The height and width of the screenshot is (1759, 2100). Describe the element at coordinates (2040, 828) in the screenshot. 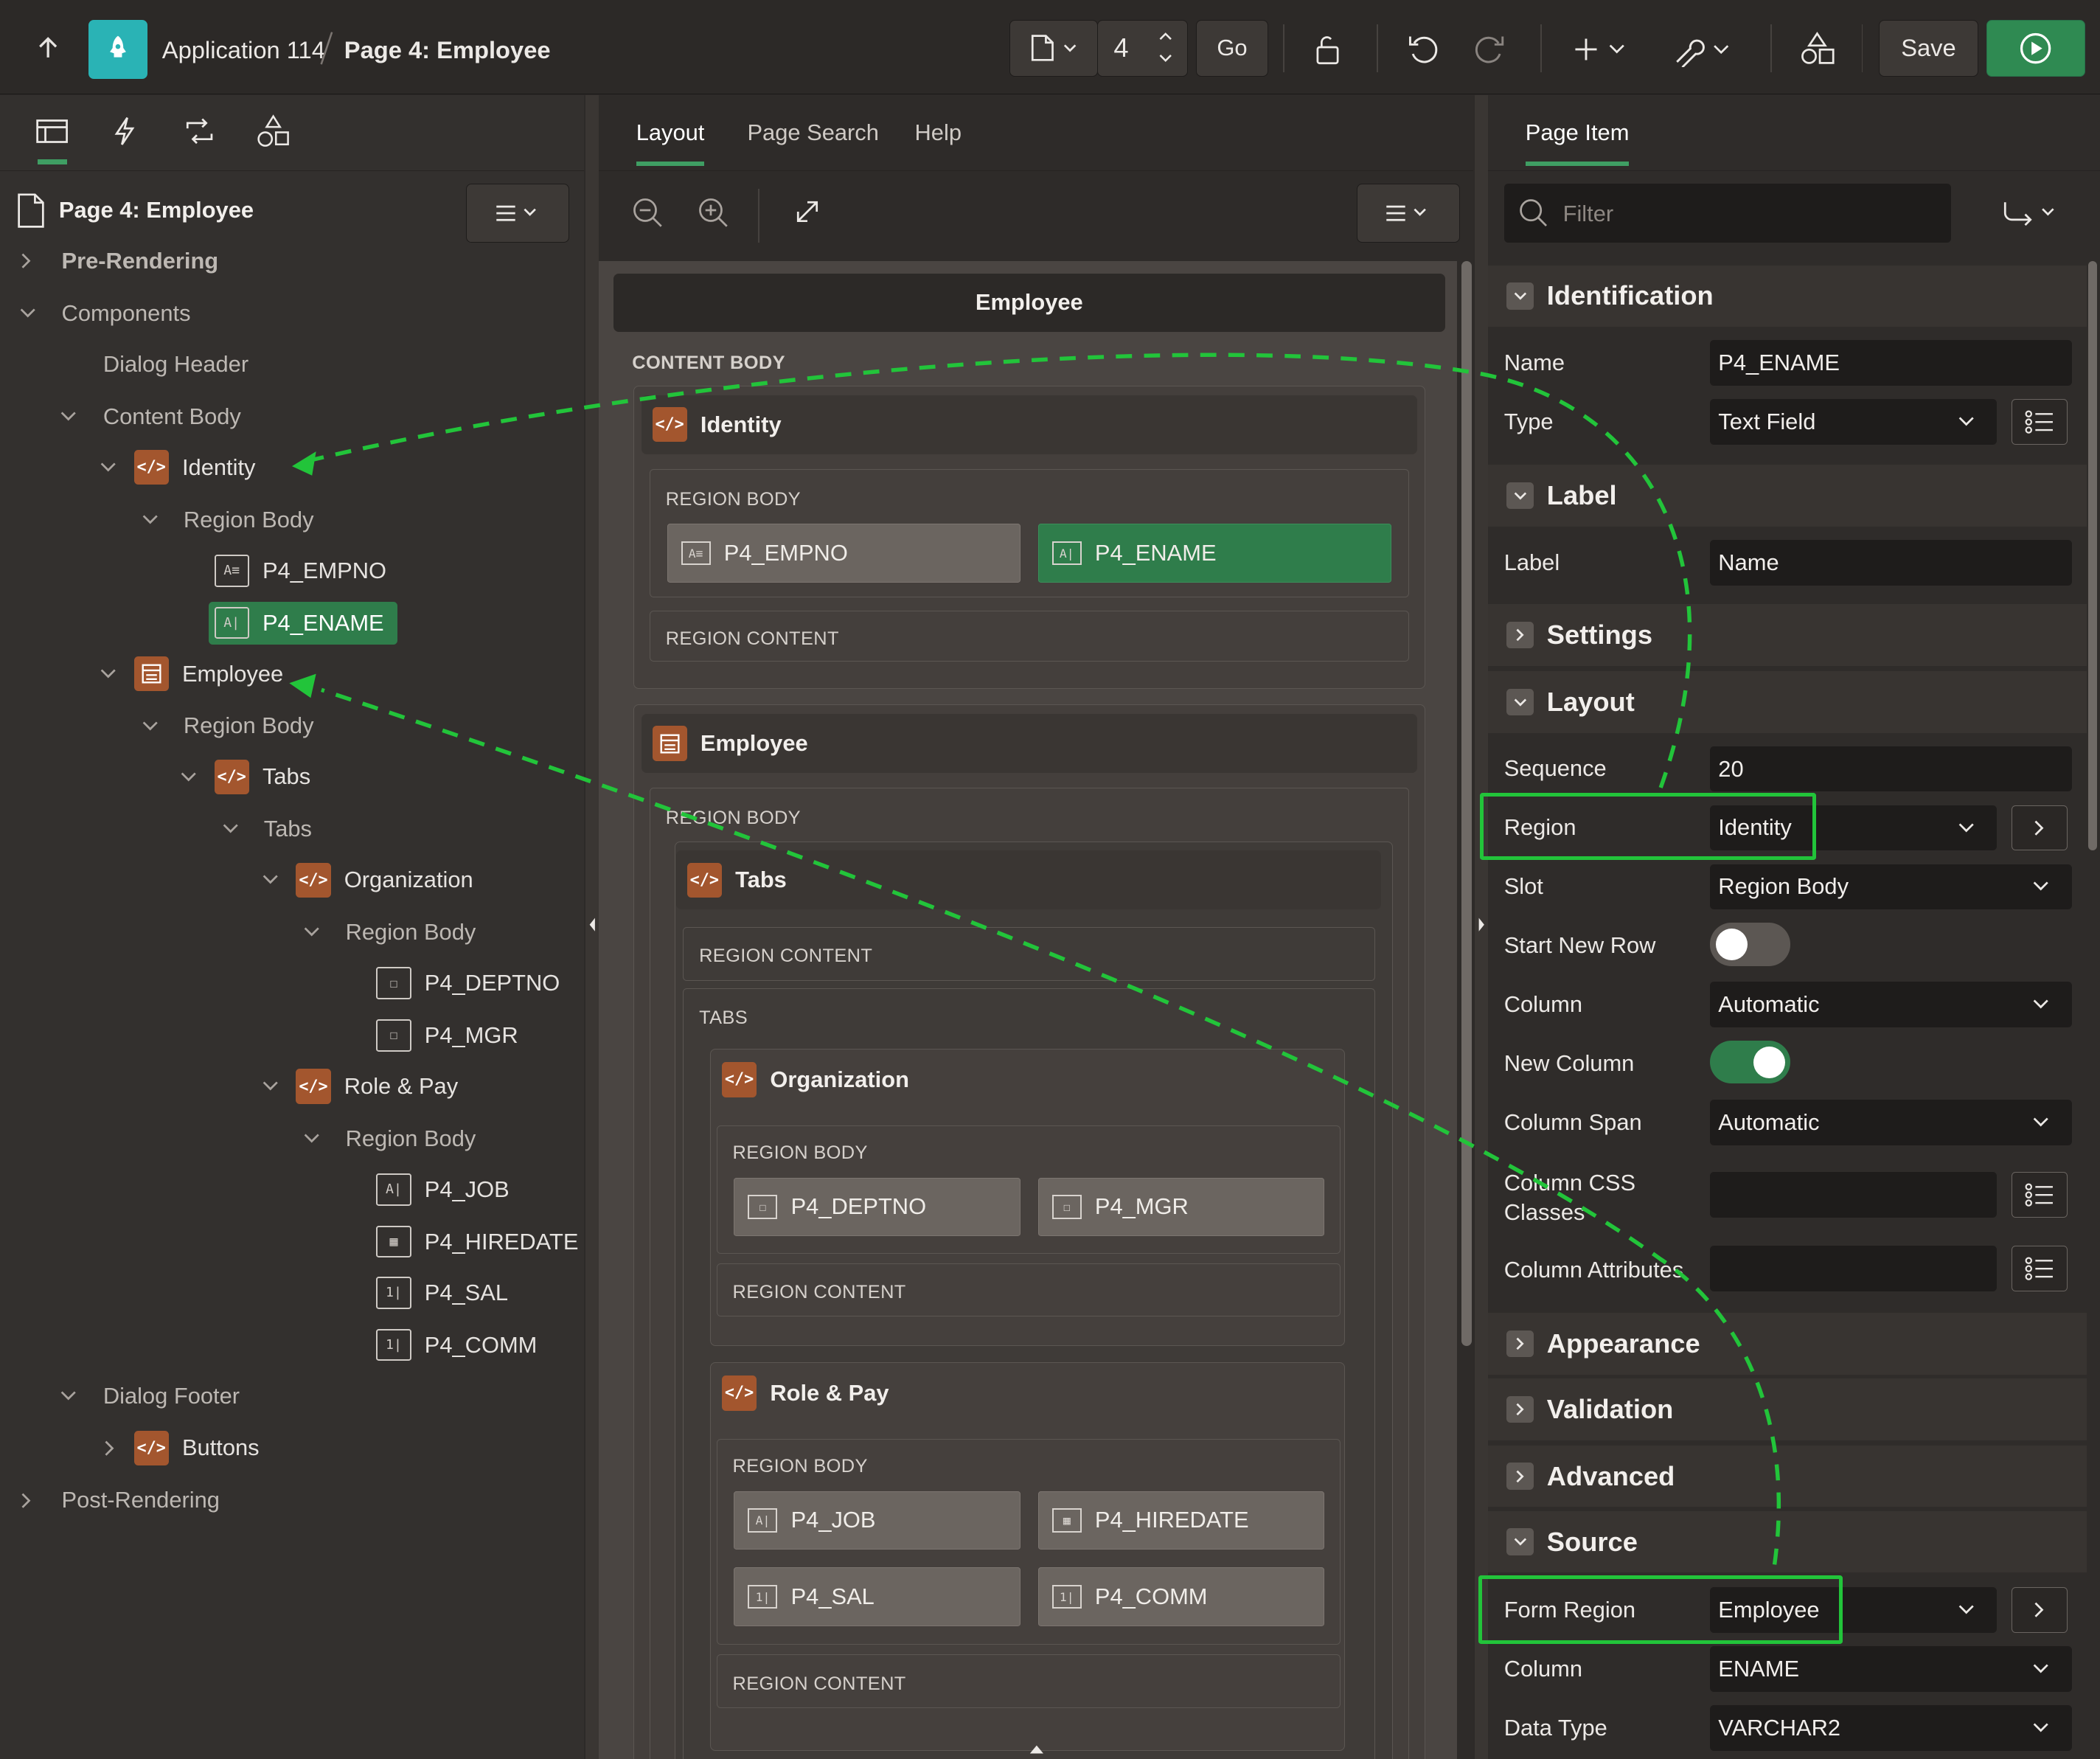

I see `region-goto-button` at that location.